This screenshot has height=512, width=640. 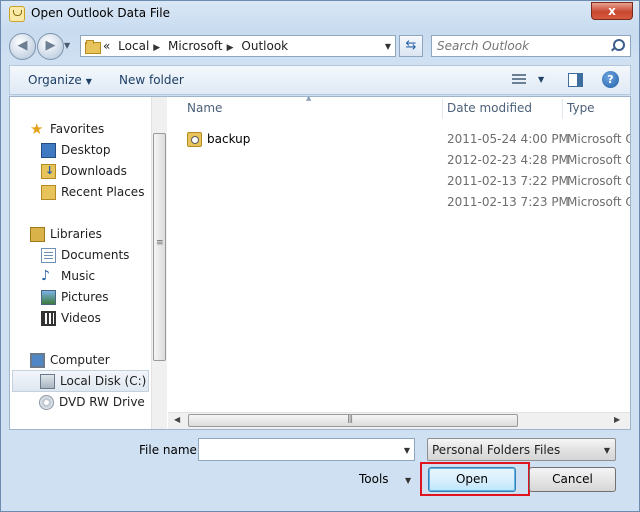 What do you see at coordinates (91, 172) in the screenshot?
I see `nav-downloads: Downloads` at bounding box center [91, 172].